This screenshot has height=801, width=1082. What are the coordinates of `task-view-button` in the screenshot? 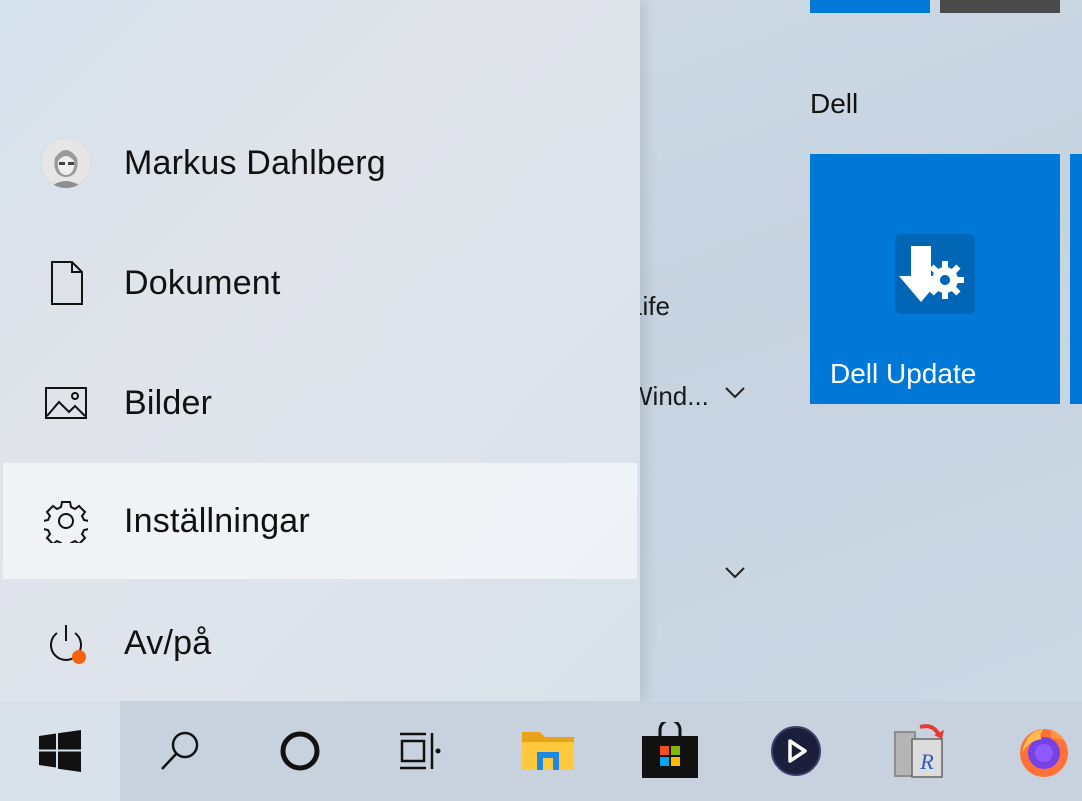 It's located at (420, 751).